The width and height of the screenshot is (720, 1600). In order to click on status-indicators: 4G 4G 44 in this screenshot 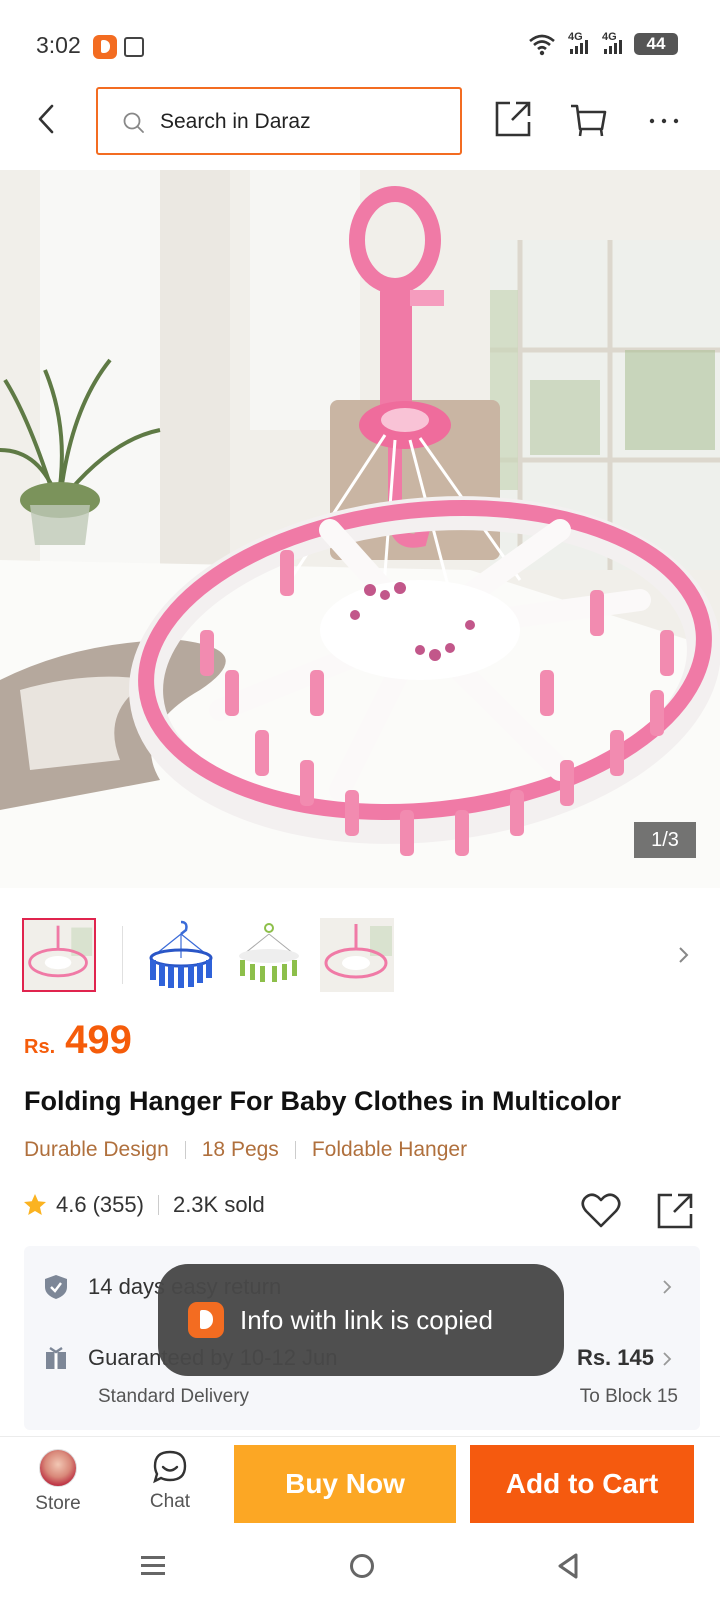, I will do `click(603, 44)`.